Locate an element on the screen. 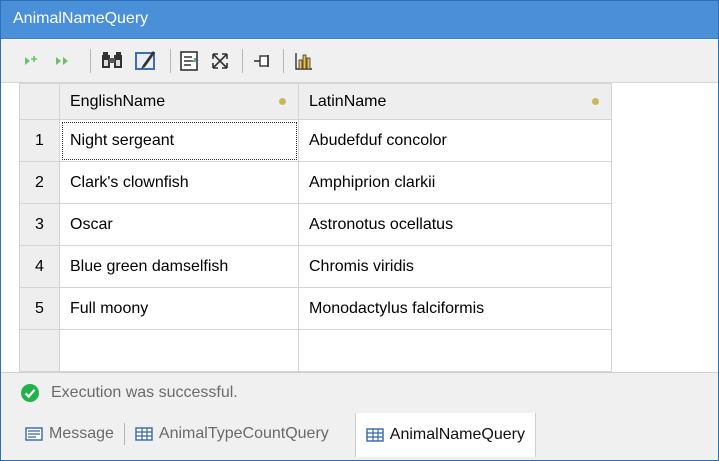  cell-englishname is located at coordinates (179, 350).